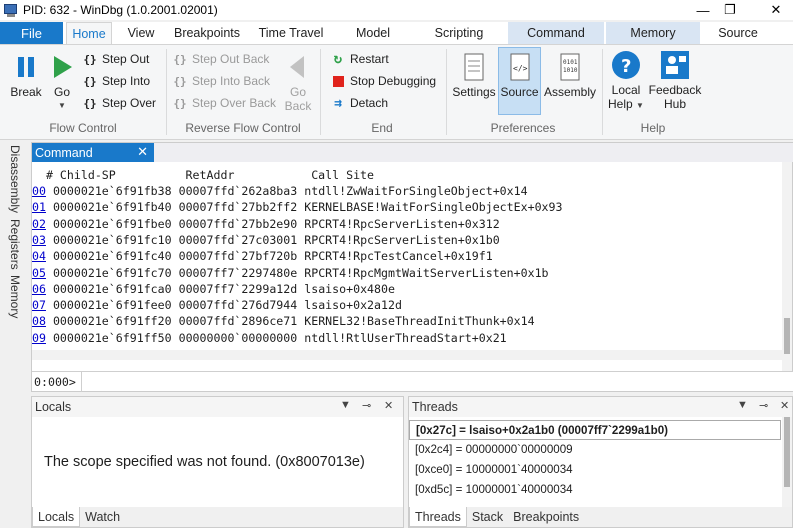 The image size is (793, 528). I want to click on thread-row: [0xce0] = 10000001`40000034, so click(494, 470).